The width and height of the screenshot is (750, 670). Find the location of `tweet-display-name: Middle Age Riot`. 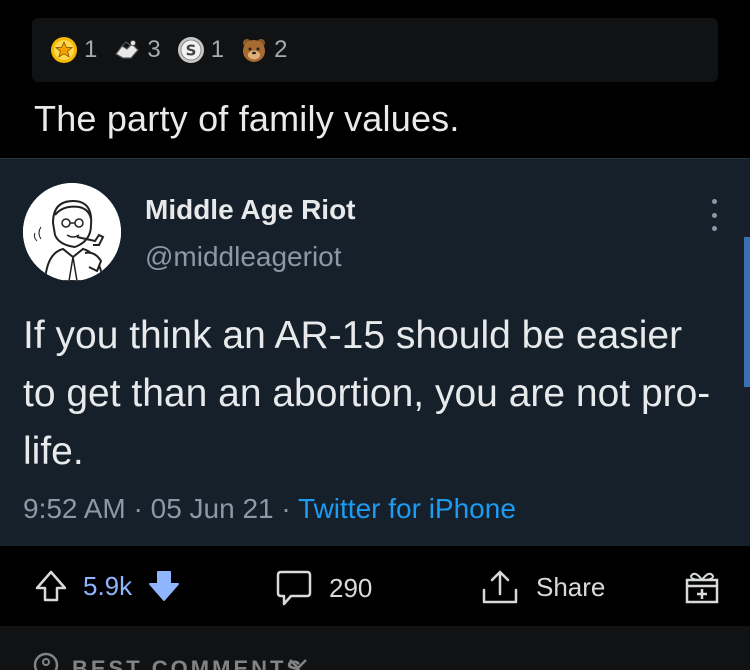

tweet-display-name: Middle Age Riot is located at coordinates (250, 210).